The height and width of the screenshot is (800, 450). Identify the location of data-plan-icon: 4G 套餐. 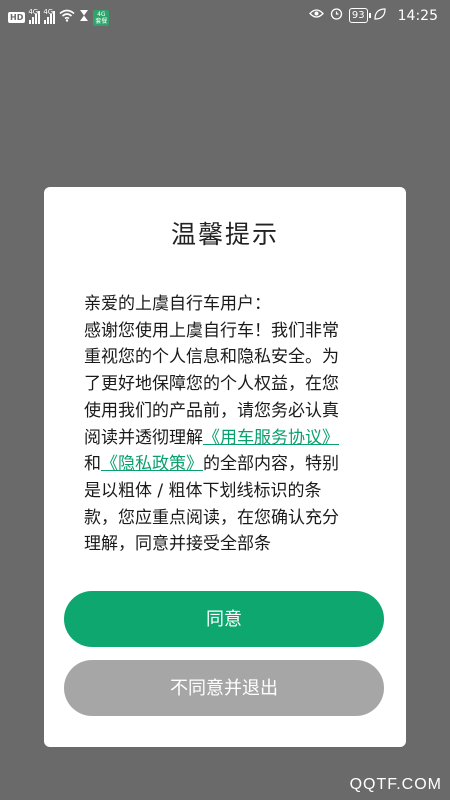
(101, 17).